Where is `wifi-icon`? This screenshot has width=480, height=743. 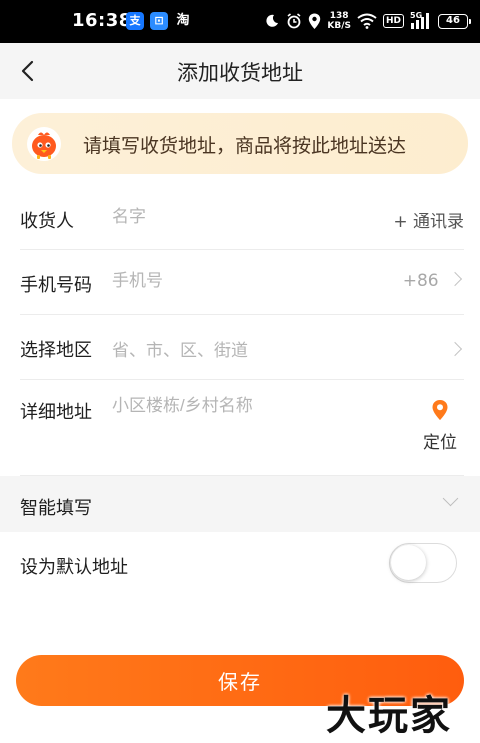 wifi-icon is located at coordinates (367, 21).